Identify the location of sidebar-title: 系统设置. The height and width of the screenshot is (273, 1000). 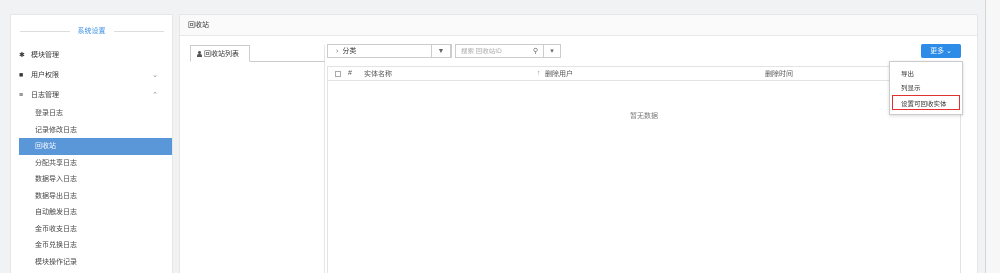
(91, 31).